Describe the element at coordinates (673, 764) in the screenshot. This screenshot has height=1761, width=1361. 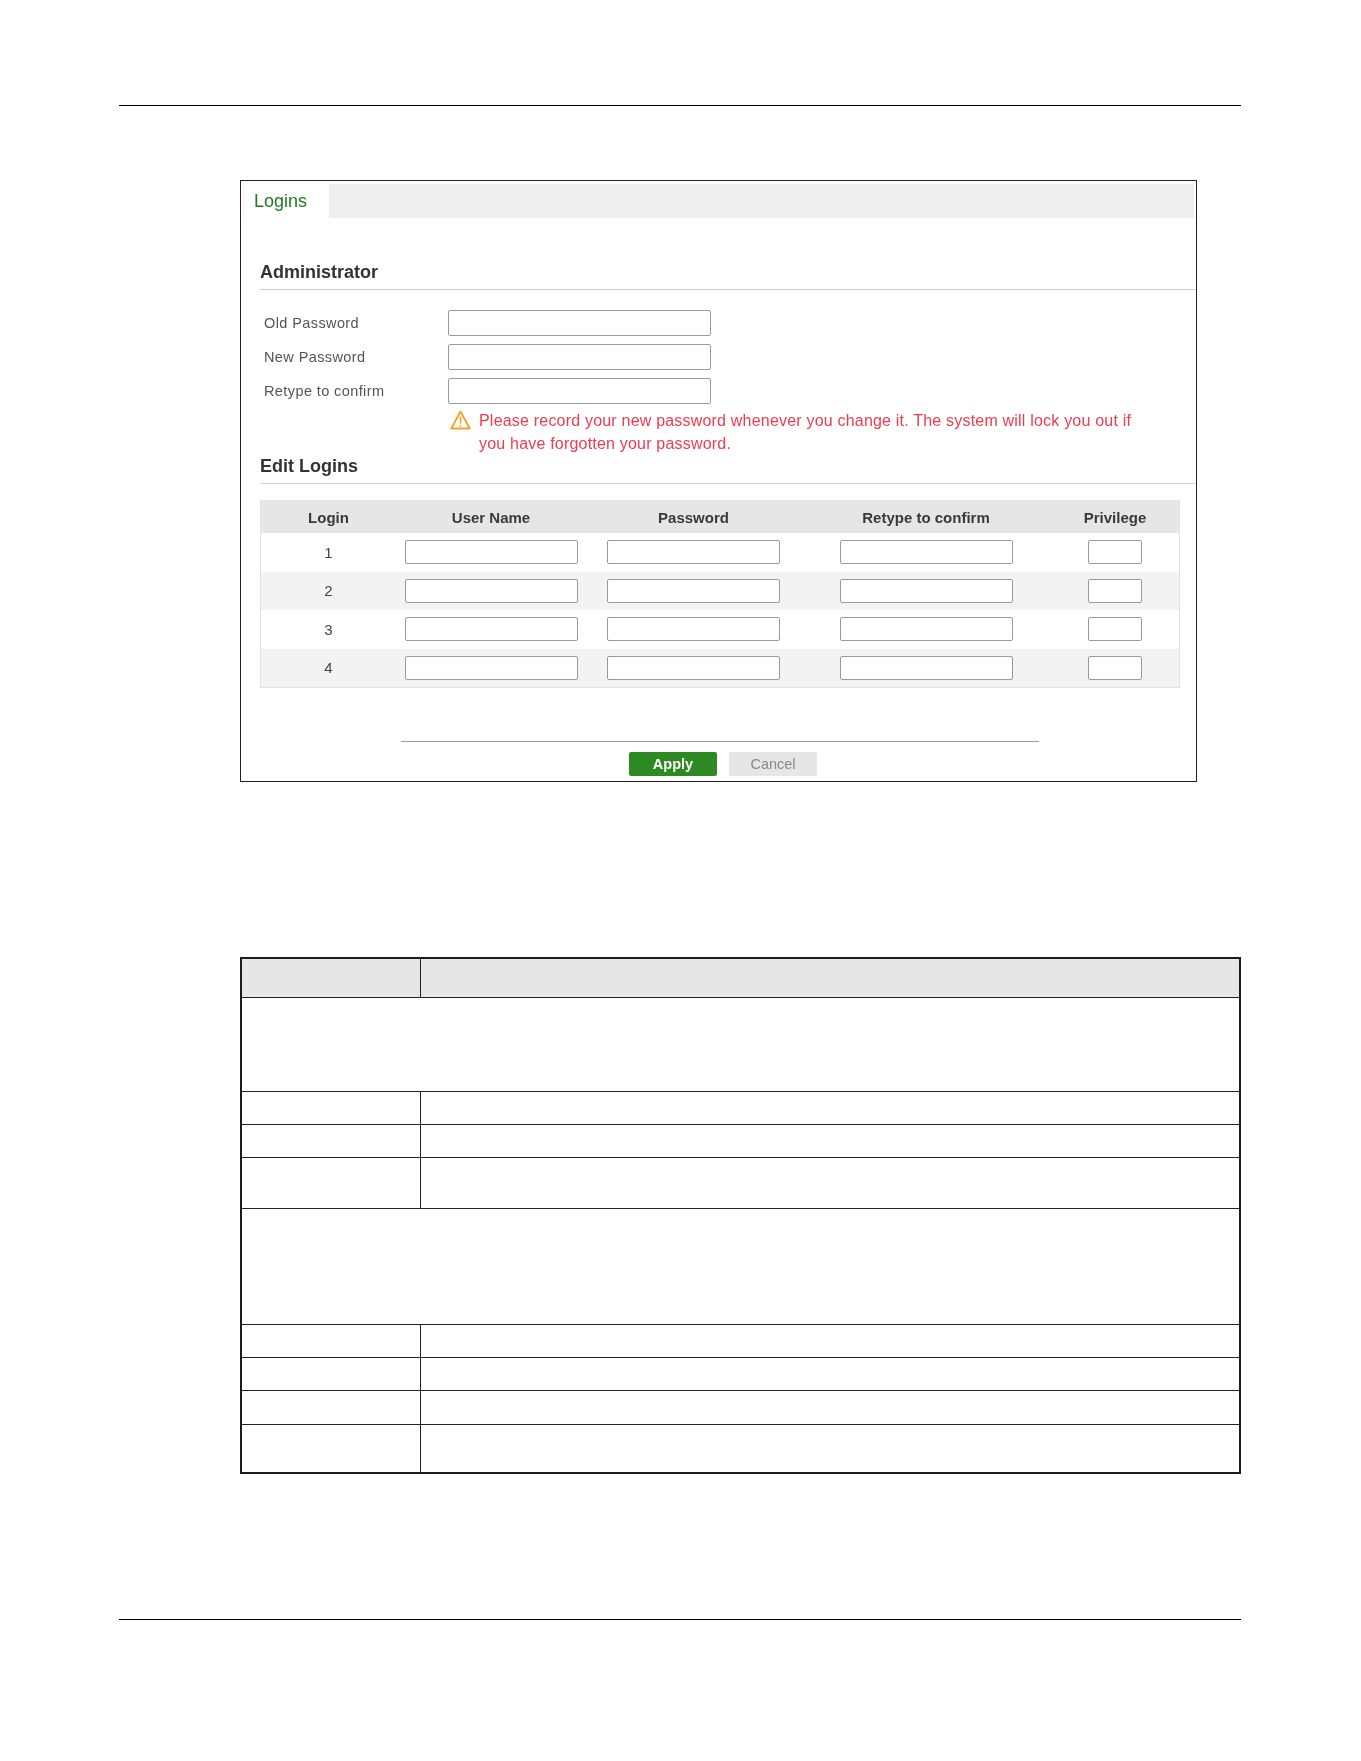
I see `apply-button: Apply` at that location.